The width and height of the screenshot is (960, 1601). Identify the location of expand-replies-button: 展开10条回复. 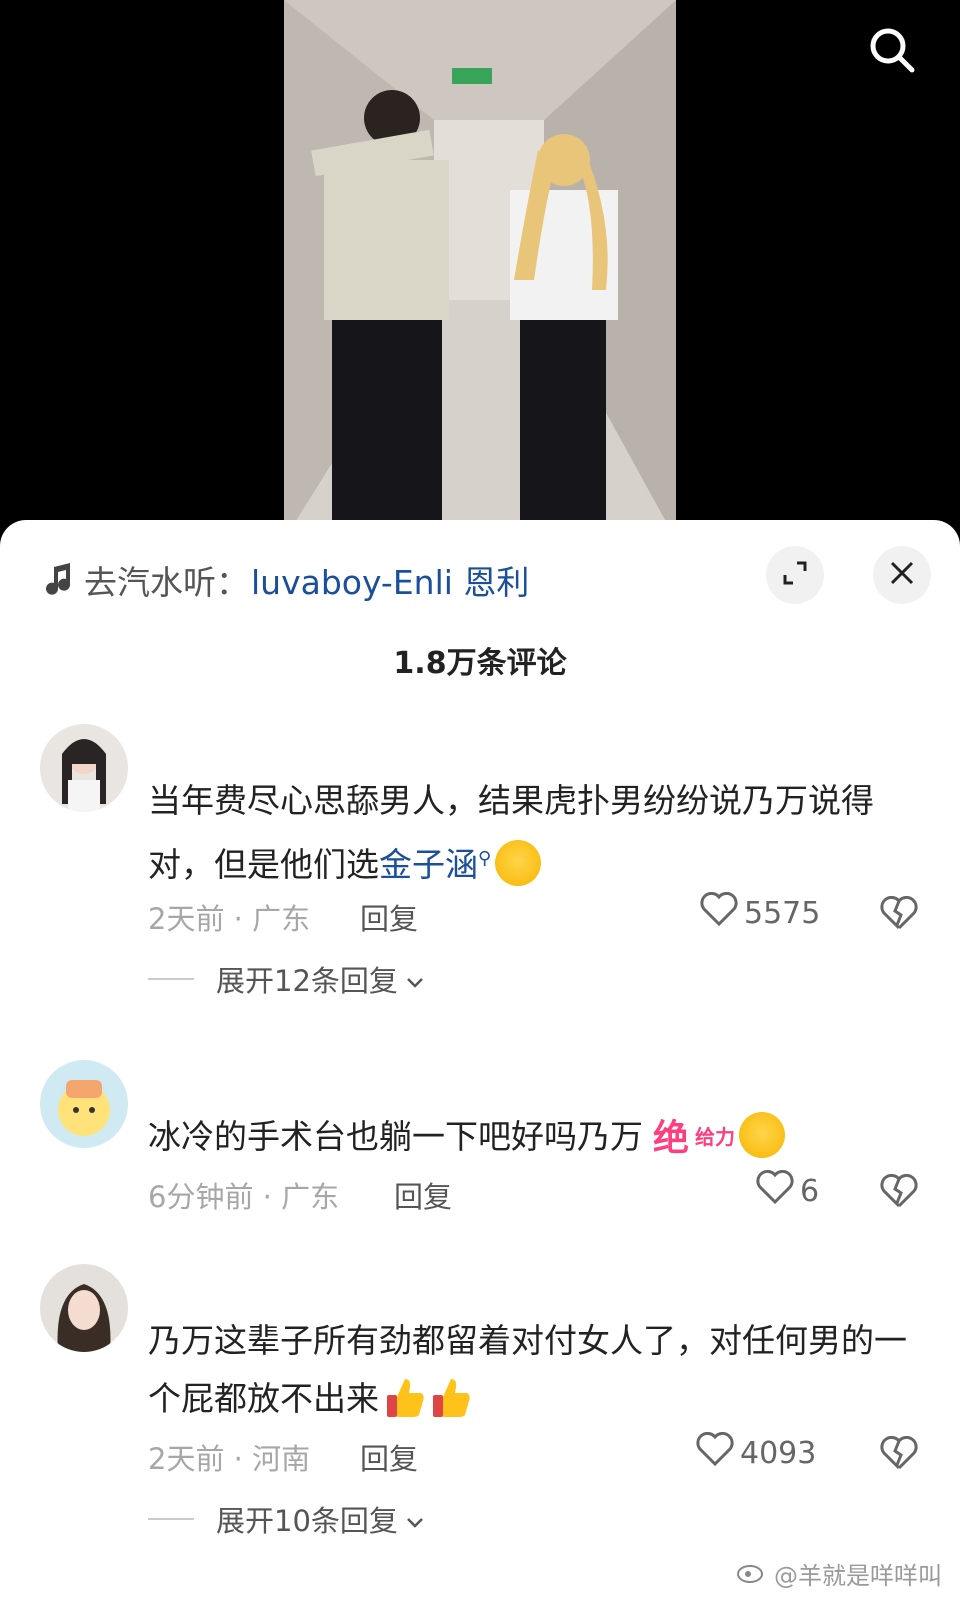
(286, 1519).